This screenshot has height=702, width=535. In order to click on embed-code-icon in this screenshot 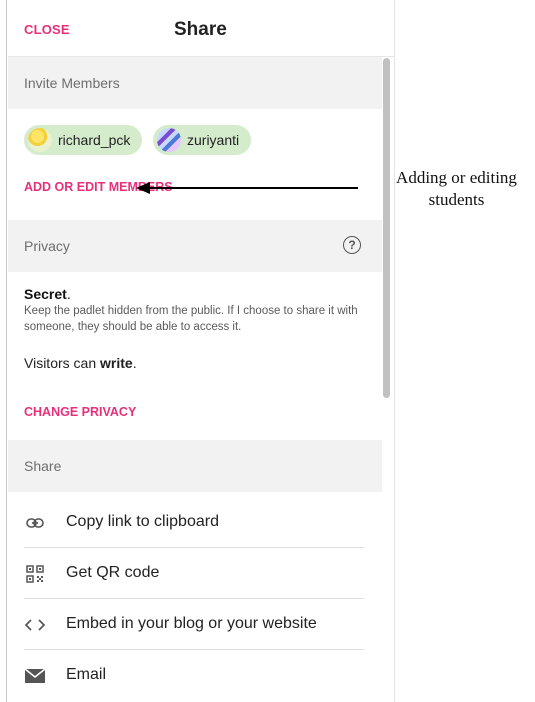, I will do `click(35, 625)`.